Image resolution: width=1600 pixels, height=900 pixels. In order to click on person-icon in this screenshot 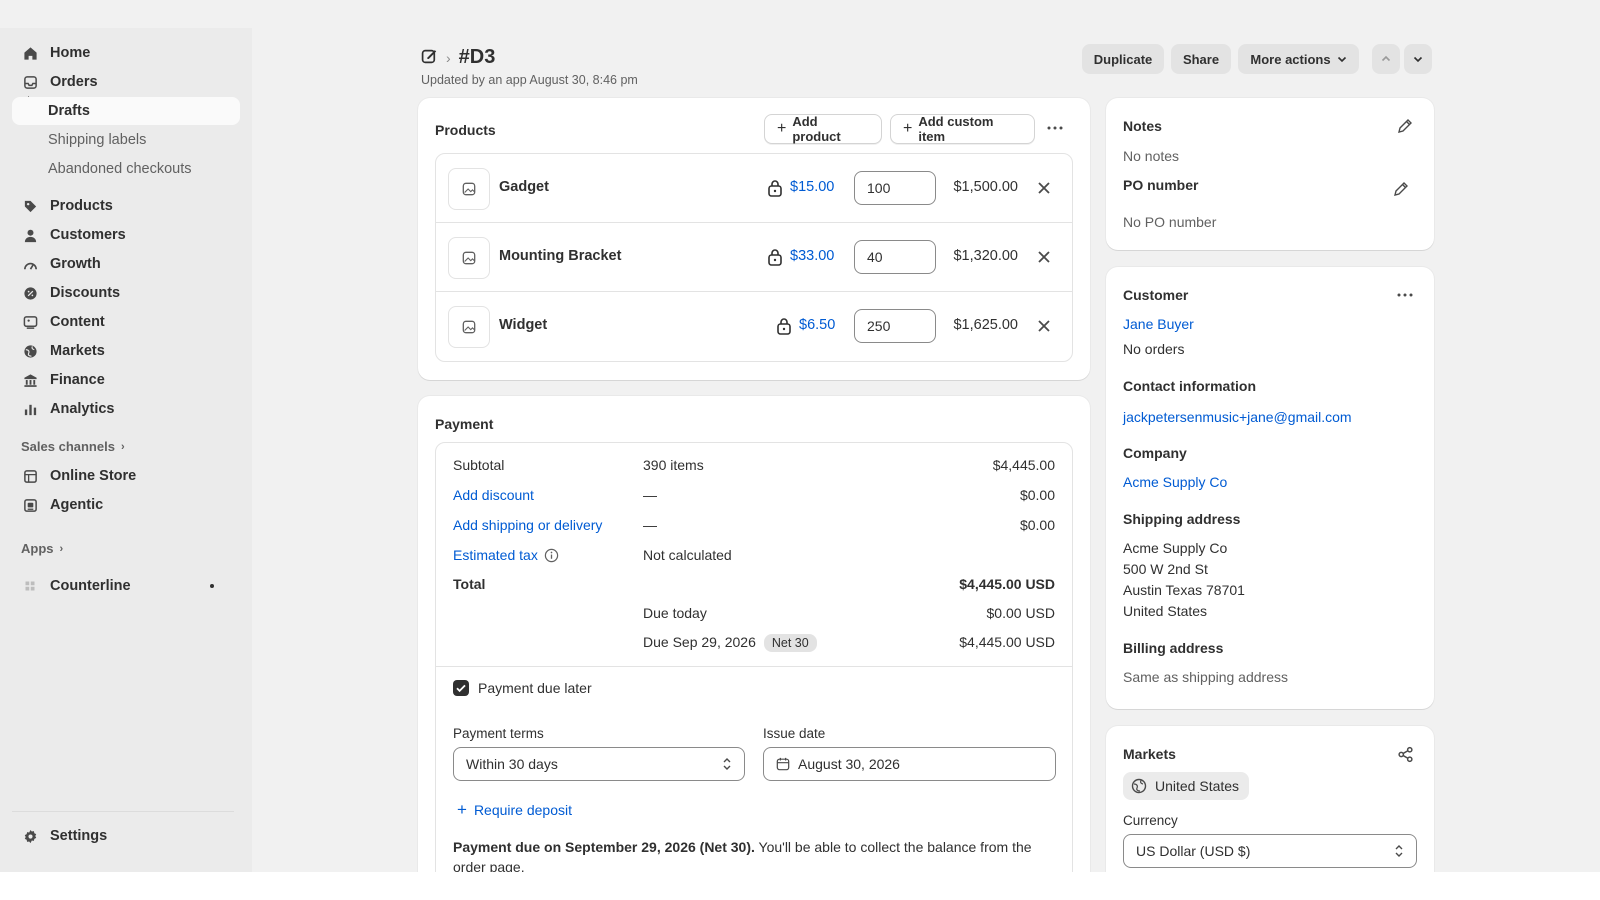, I will do `click(30, 235)`.